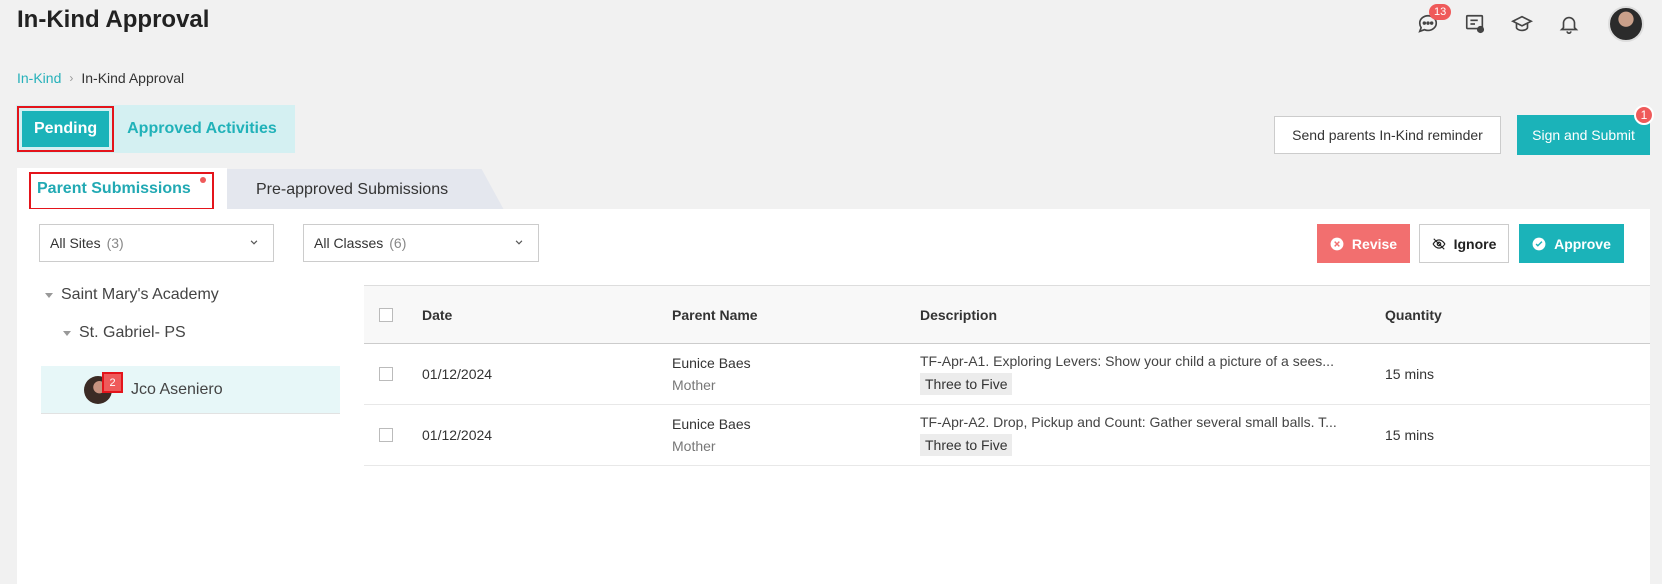 Image resolution: width=1662 pixels, height=584 pixels. I want to click on classes-count: (6), so click(398, 243).